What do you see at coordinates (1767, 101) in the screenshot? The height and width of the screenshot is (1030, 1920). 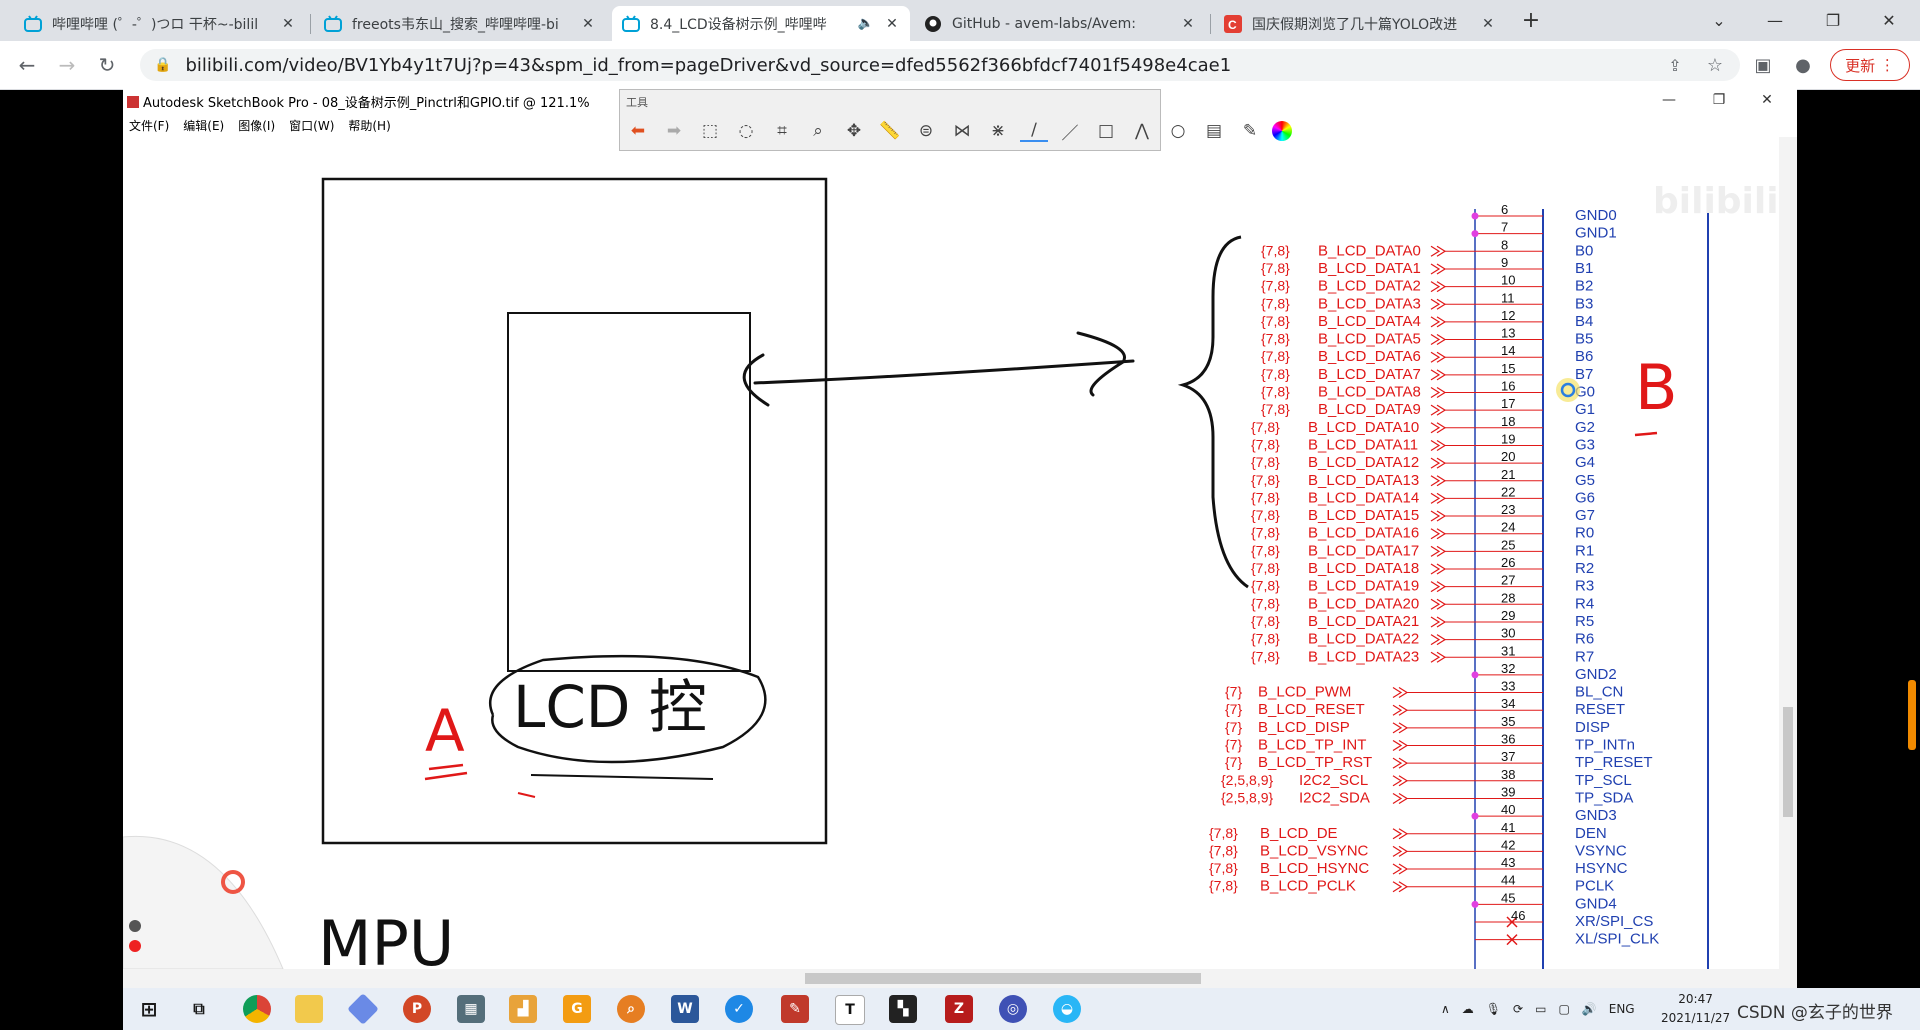 I see `sk-close-button: ✕` at bounding box center [1767, 101].